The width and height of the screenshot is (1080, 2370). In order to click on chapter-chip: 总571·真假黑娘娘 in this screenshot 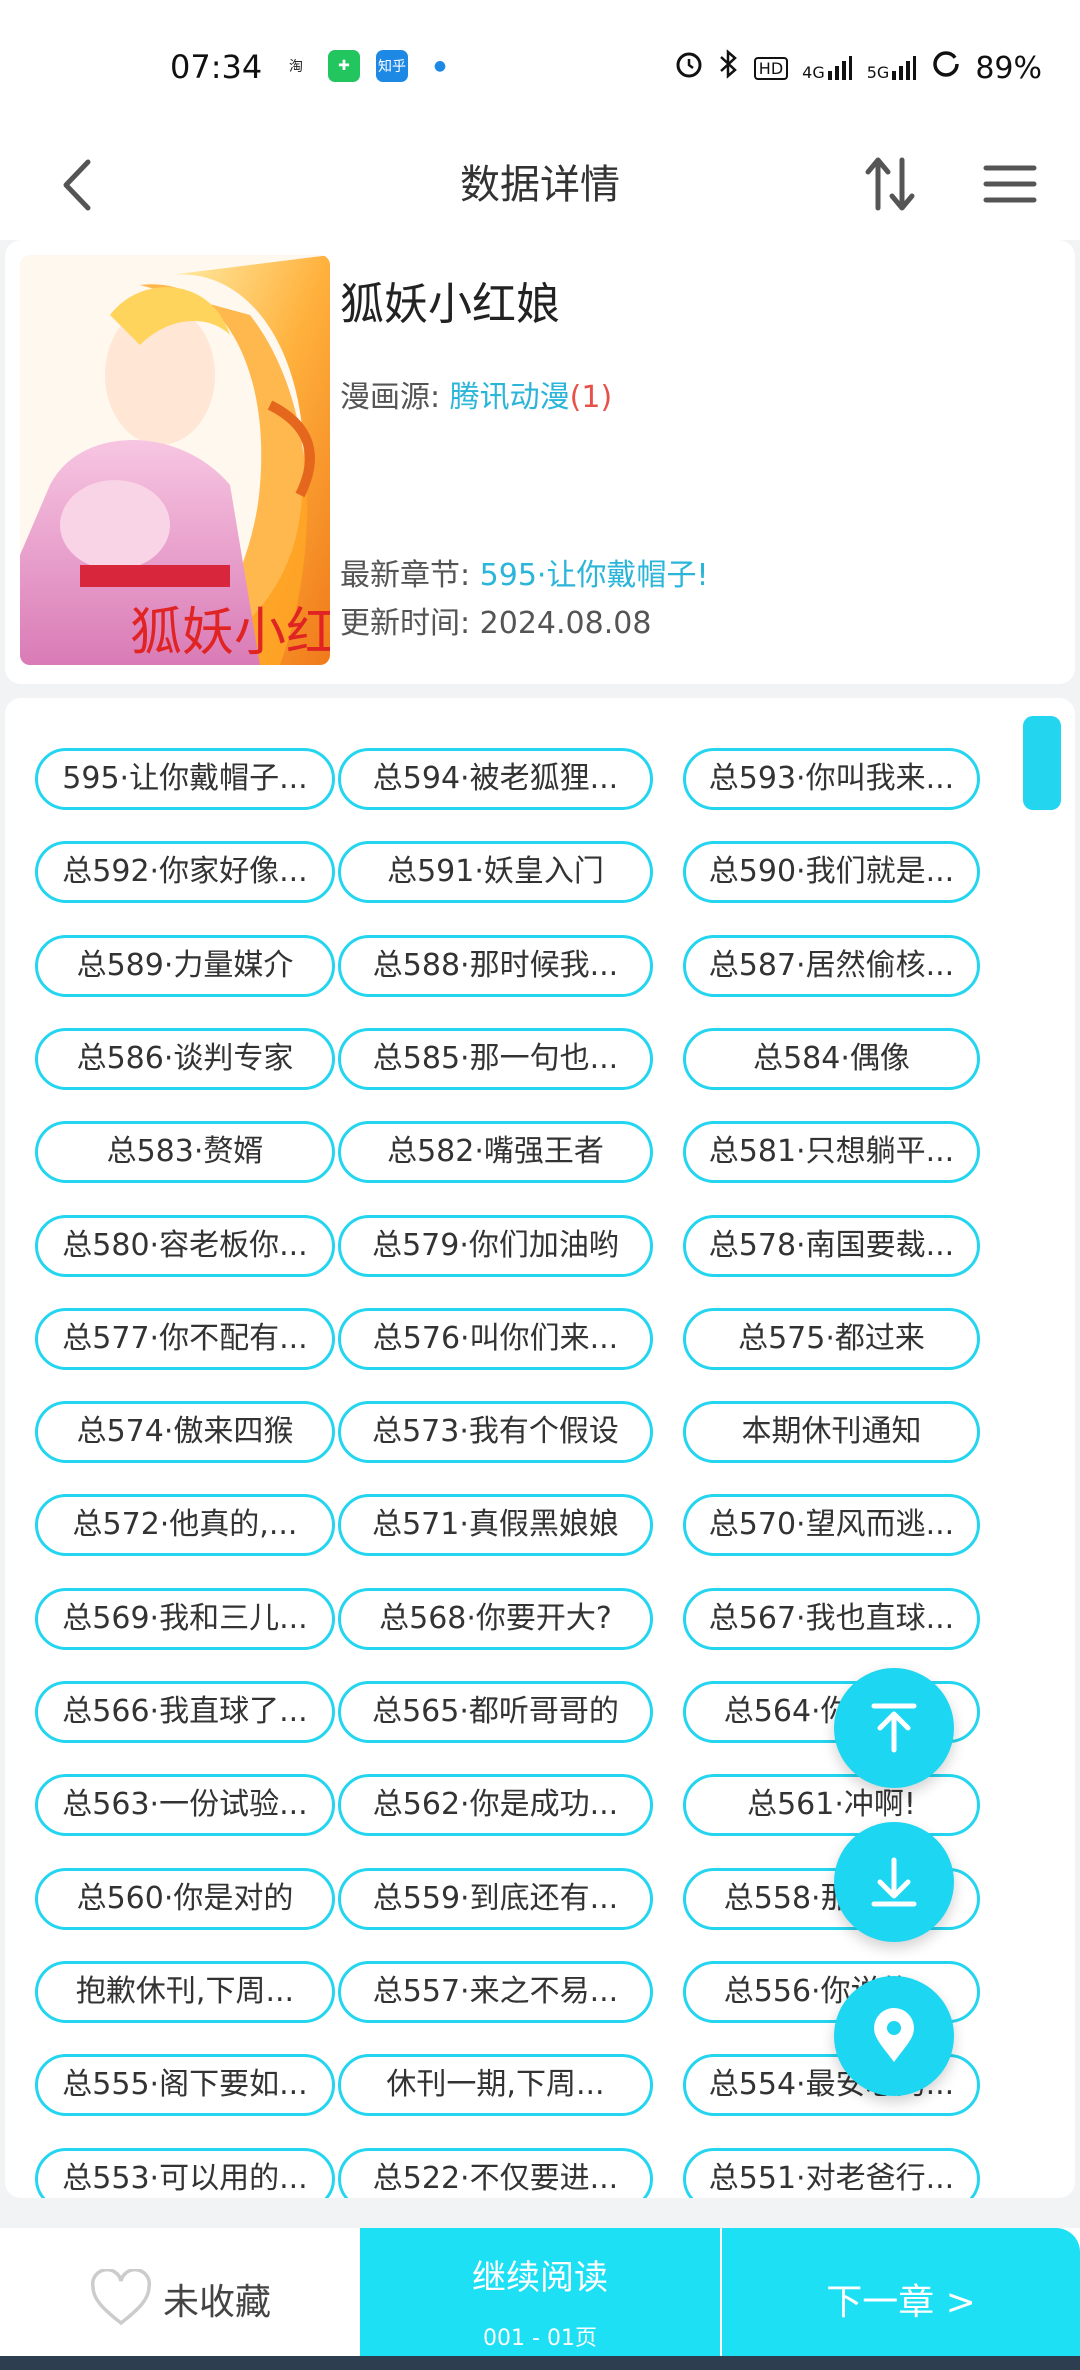, I will do `click(495, 1525)`.